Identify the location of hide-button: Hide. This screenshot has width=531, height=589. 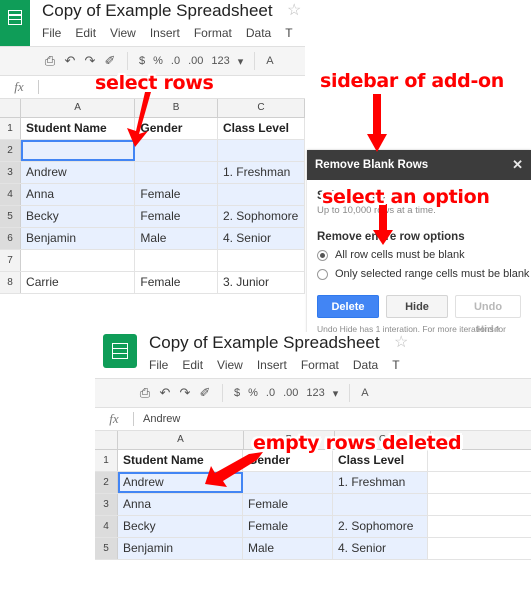
(417, 306).